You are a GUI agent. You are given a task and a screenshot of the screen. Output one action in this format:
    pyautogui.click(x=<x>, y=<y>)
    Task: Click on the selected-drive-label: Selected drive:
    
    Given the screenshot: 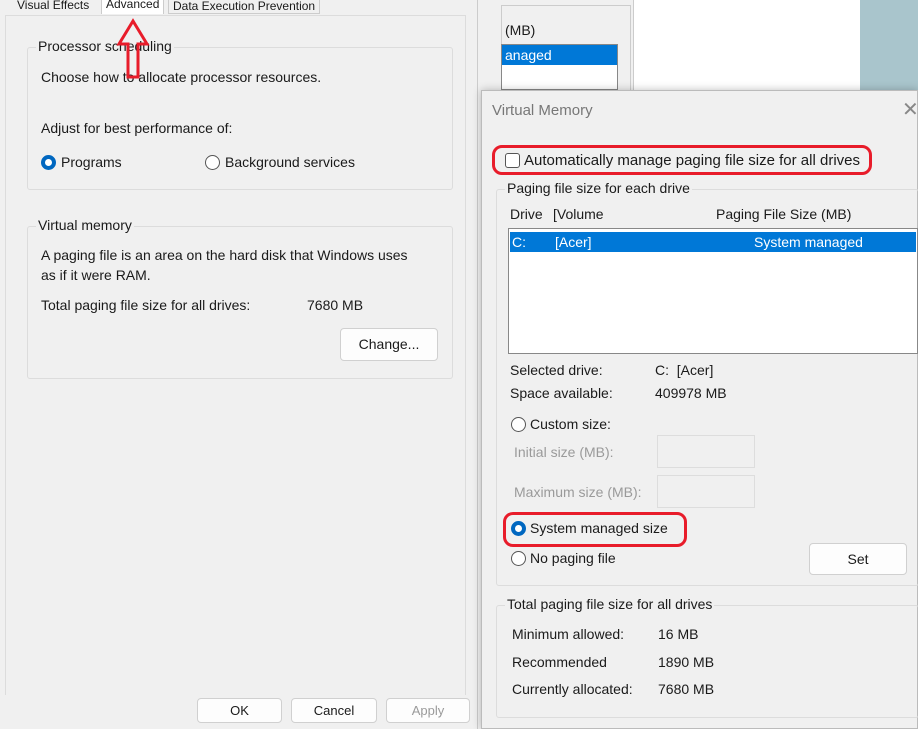 What is the action you would take?
    pyautogui.click(x=556, y=370)
    